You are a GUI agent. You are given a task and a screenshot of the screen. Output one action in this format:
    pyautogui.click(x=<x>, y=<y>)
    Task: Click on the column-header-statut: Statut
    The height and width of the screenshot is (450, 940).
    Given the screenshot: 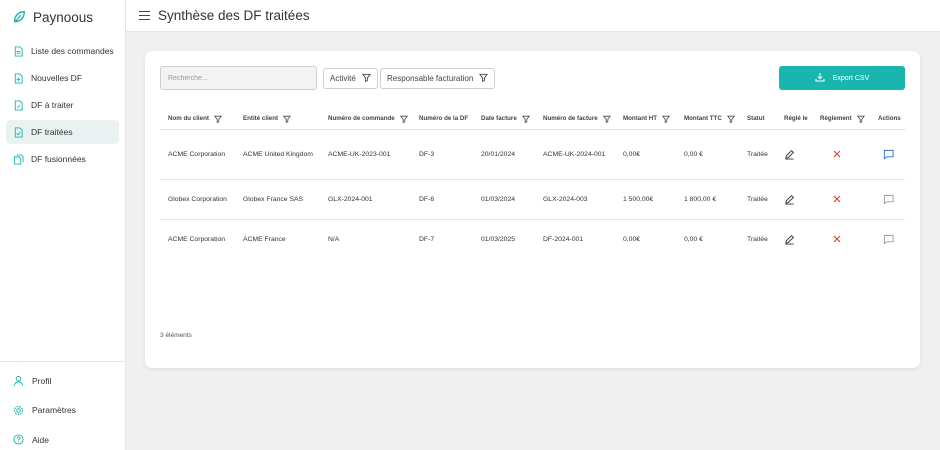 What is the action you would take?
    pyautogui.click(x=757, y=119)
    